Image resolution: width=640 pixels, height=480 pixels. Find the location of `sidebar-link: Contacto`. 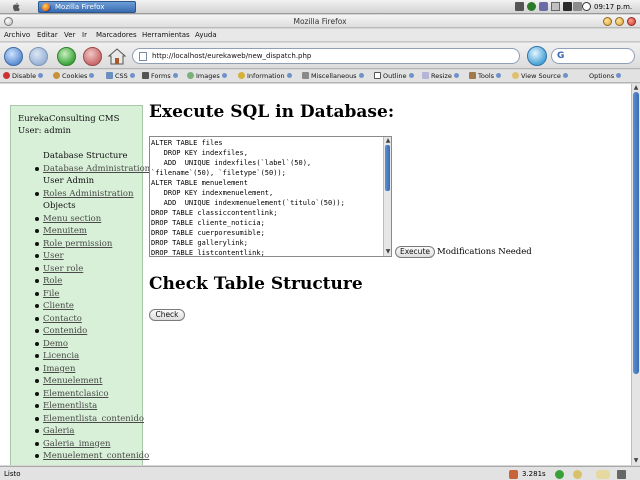

sidebar-link: Contacto is located at coordinates (89, 319).